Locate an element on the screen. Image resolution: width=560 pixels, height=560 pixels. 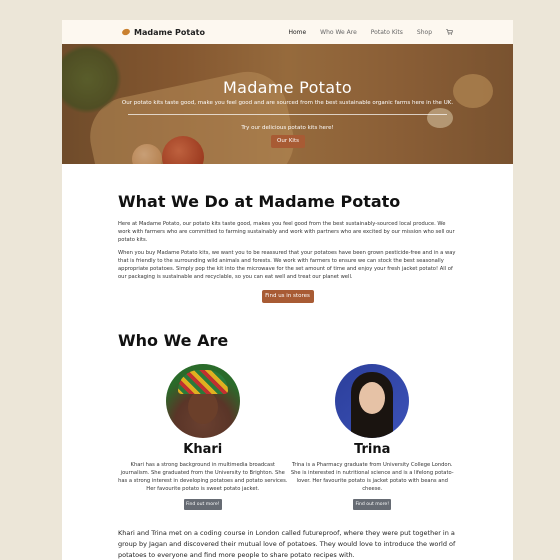
hero-cta-text: Try our delicious potato kits here! is located at coordinates (287, 128).